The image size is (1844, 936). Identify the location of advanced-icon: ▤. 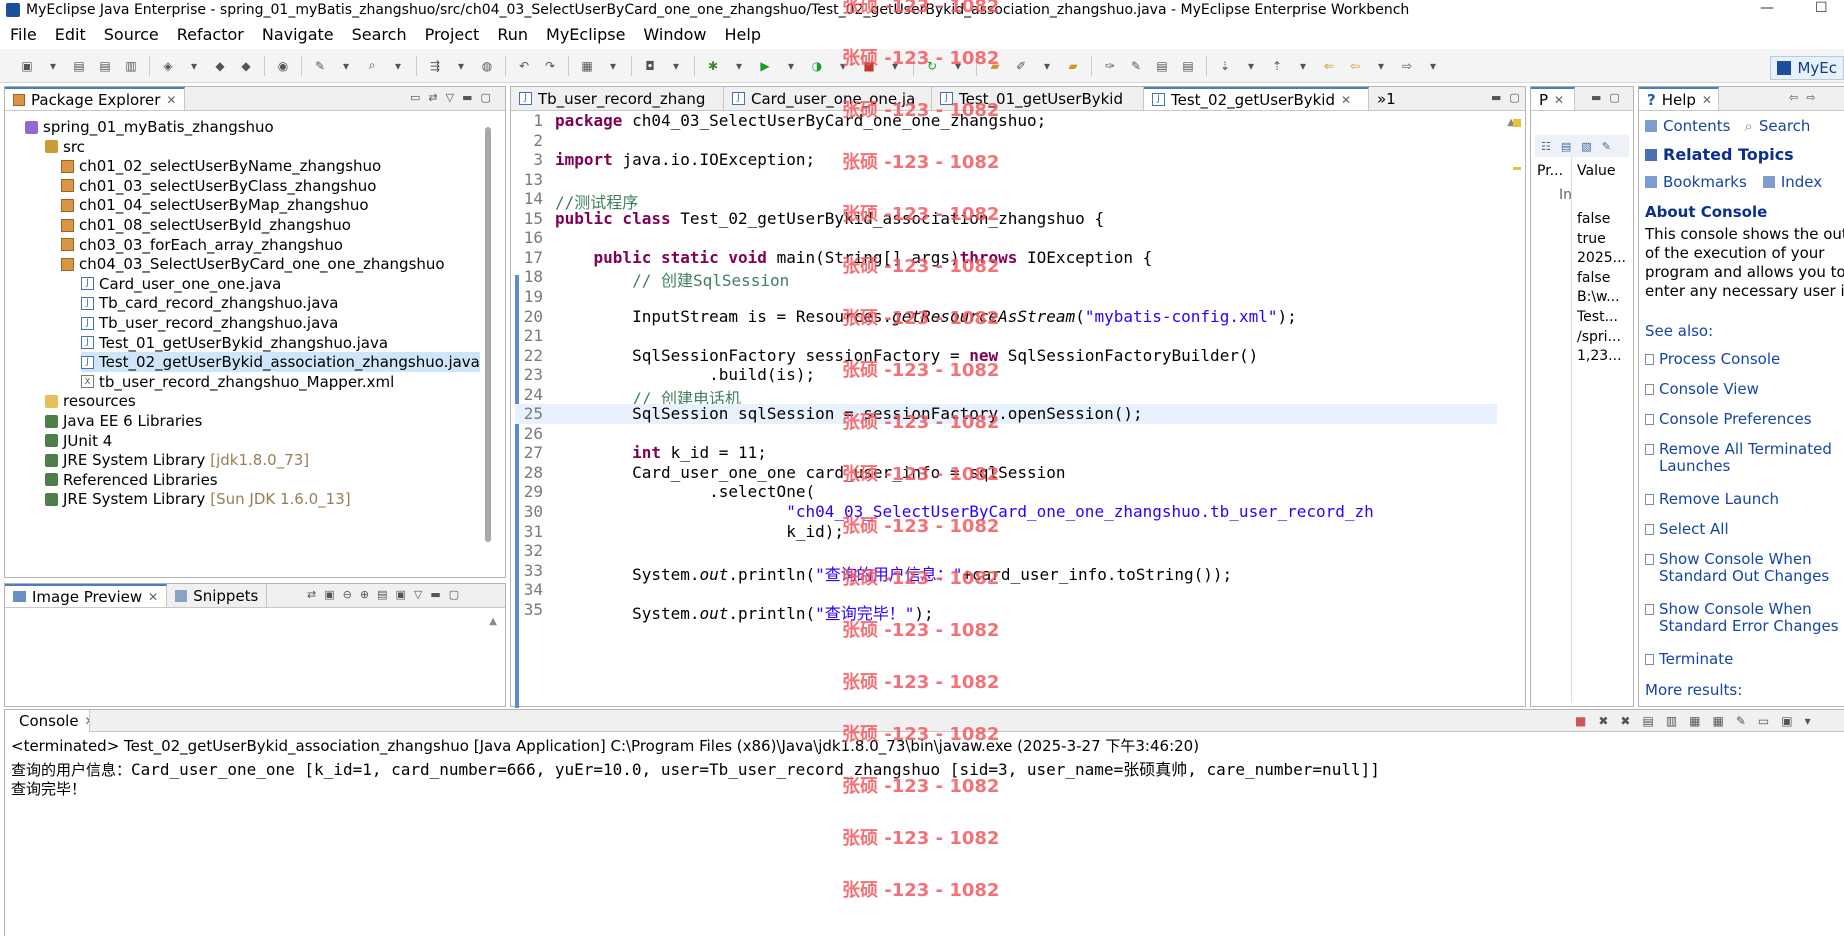
(1566, 146).